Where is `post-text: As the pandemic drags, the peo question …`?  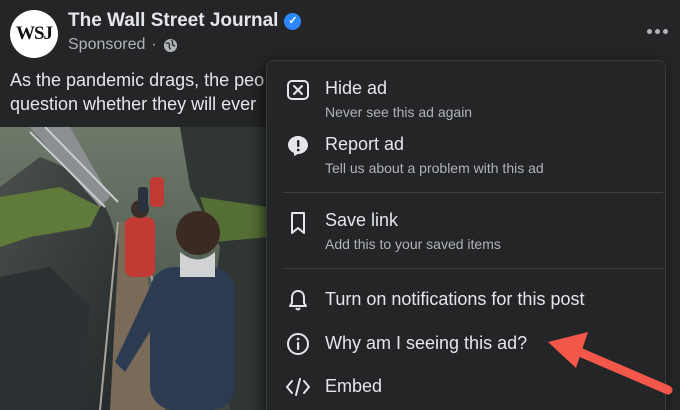 post-text: As the pandemic drags, the peo question … is located at coordinates (140, 92).